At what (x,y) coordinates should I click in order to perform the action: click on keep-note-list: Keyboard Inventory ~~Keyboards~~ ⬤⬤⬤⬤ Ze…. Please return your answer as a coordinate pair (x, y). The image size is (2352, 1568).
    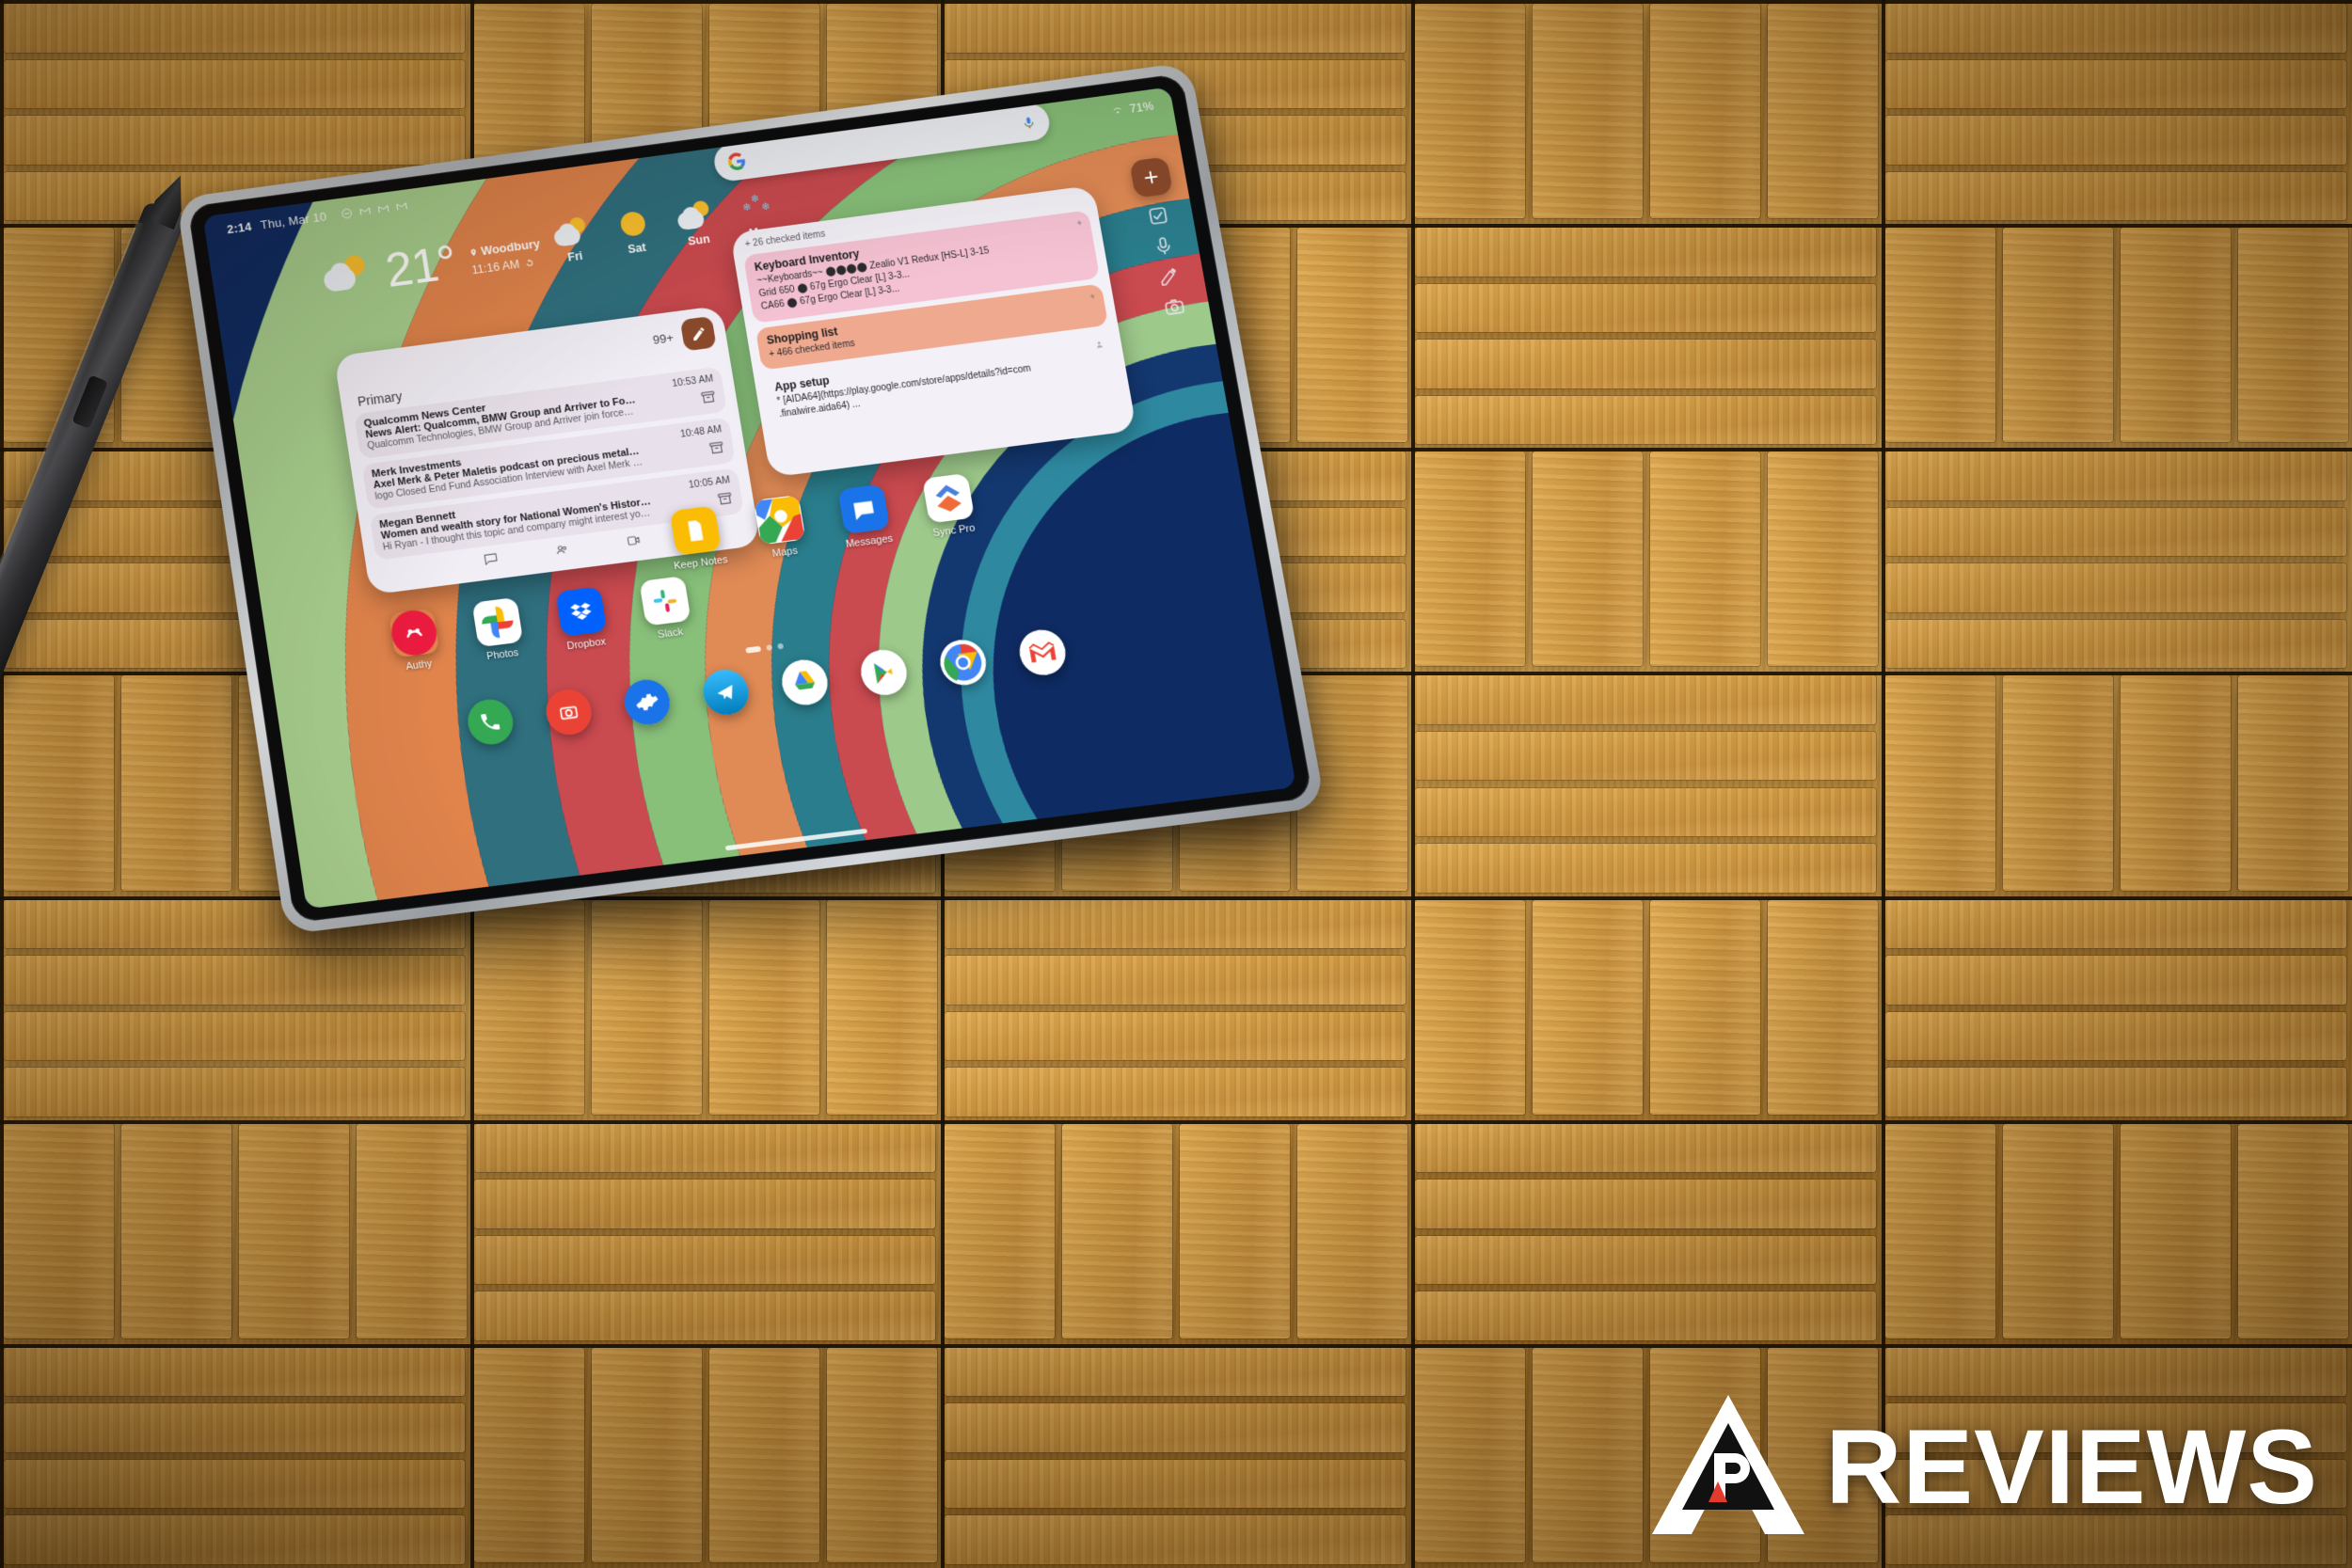
    Looking at the image, I should click on (931, 320).